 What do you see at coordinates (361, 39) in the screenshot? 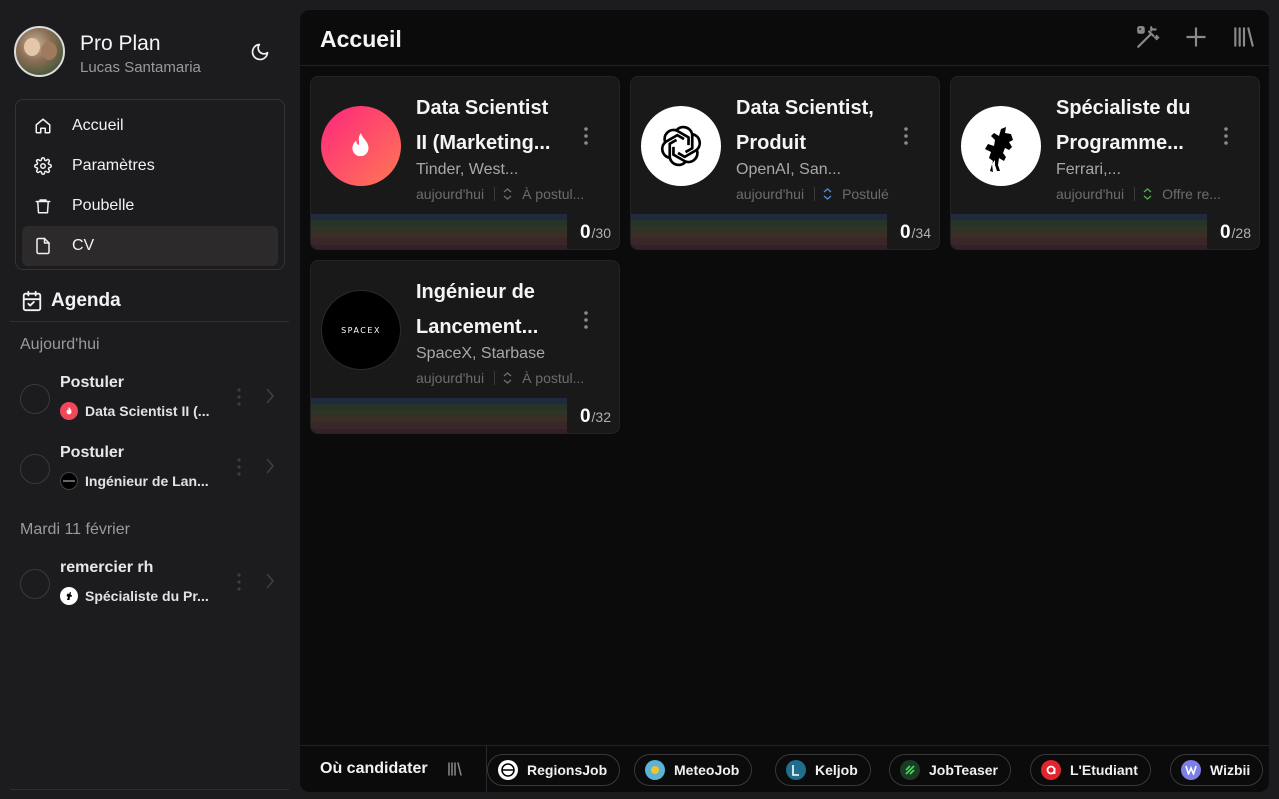
I see `page-title: Accueil` at bounding box center [361, 39].